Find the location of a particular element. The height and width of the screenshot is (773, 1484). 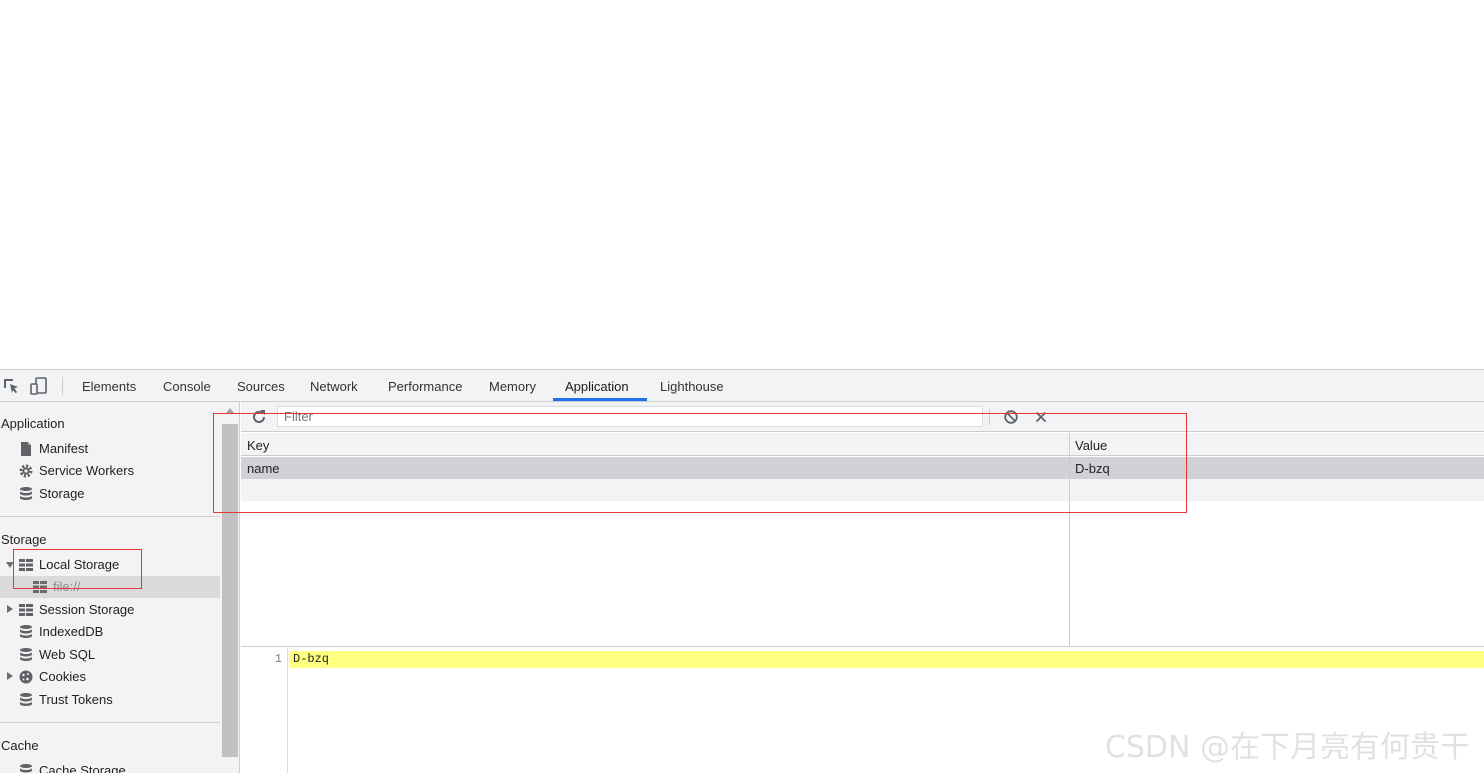

sidebar-item-local-storage-file: file:// is located at coordinates (110, 587).